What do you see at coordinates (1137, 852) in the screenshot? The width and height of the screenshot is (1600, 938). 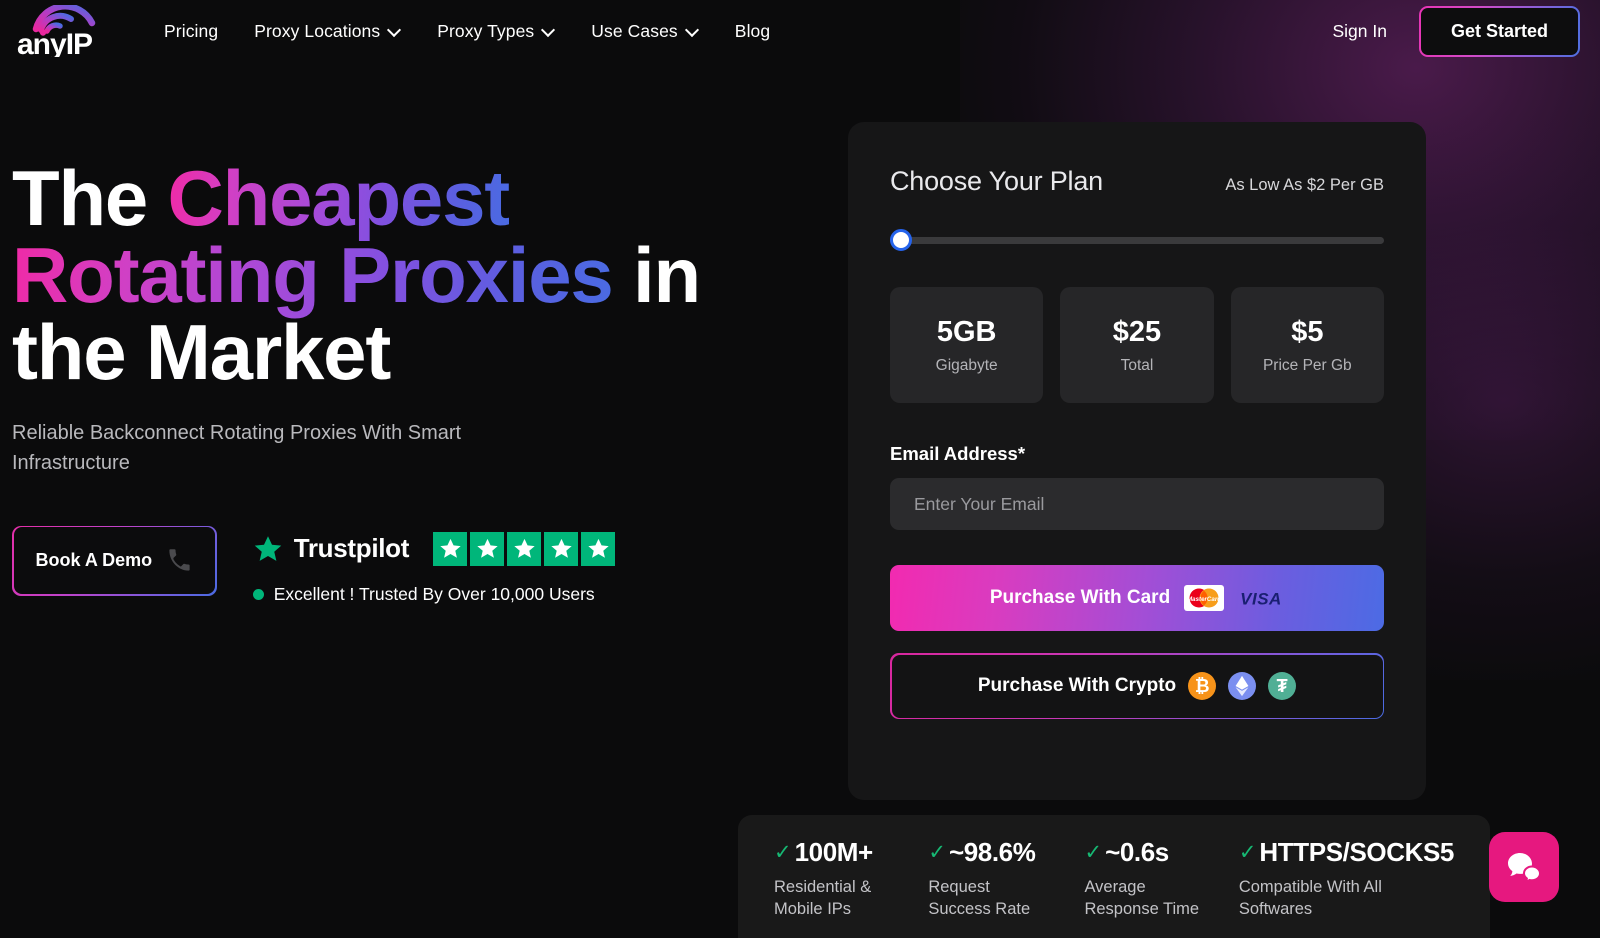 I see `stat-value: ~0.6s` at bounding box center [1137, 852].